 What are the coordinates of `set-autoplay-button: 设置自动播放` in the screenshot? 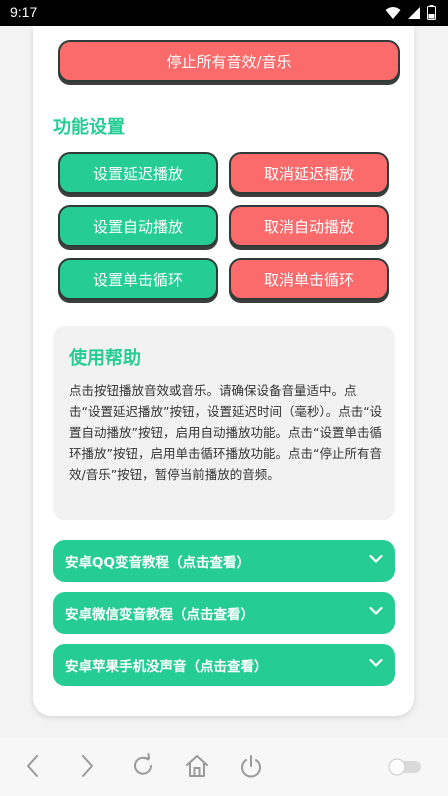 It's located at (138, 226).